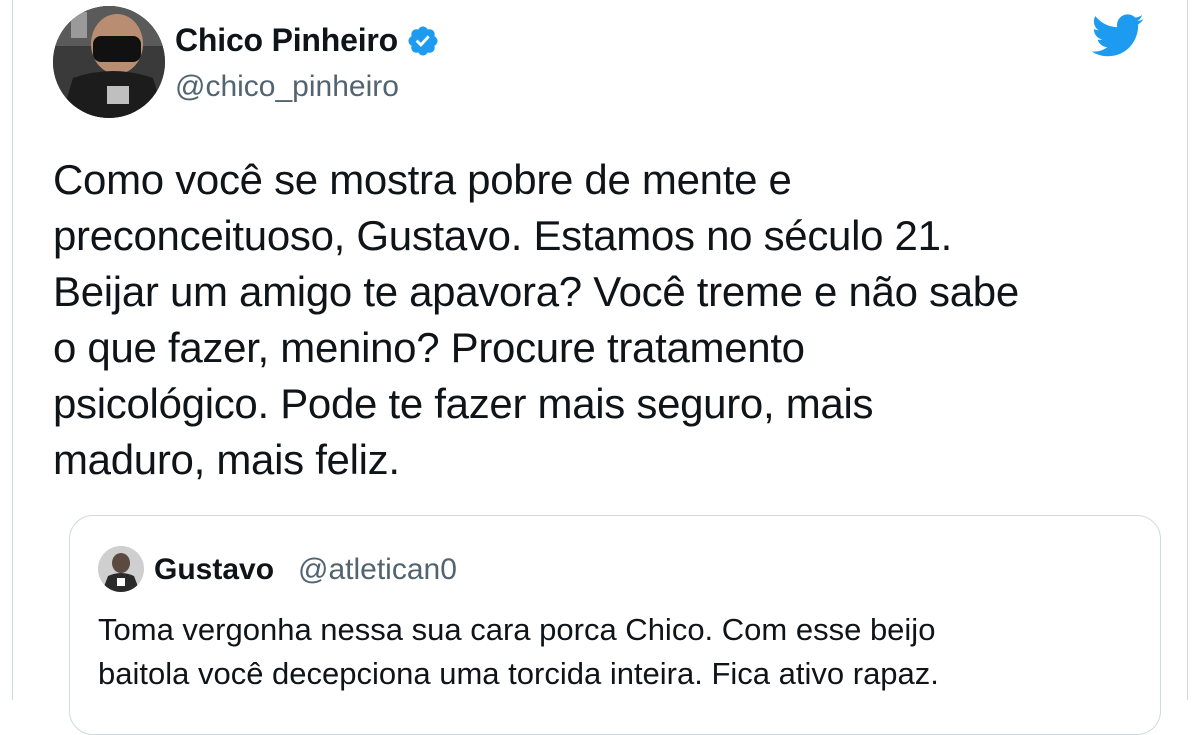  I want to click on quoted-author-handle: @atletican0, so click(377, 570).